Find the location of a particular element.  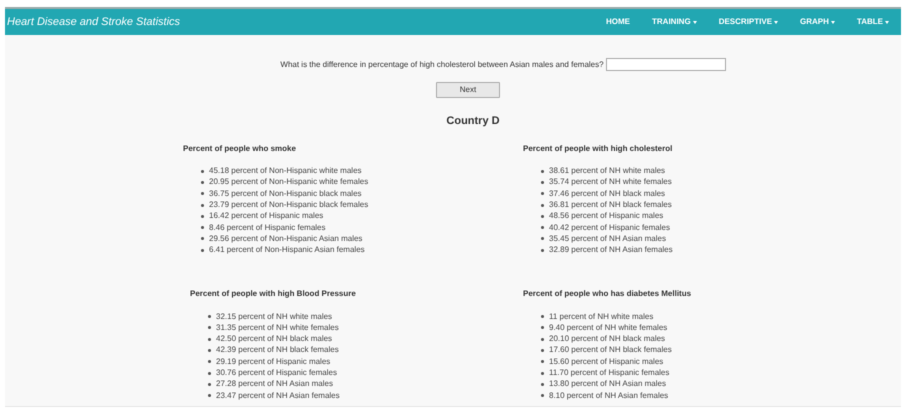

list-item-text: 30.76 percent of Hispanic females is located at coordinates (276, 373).